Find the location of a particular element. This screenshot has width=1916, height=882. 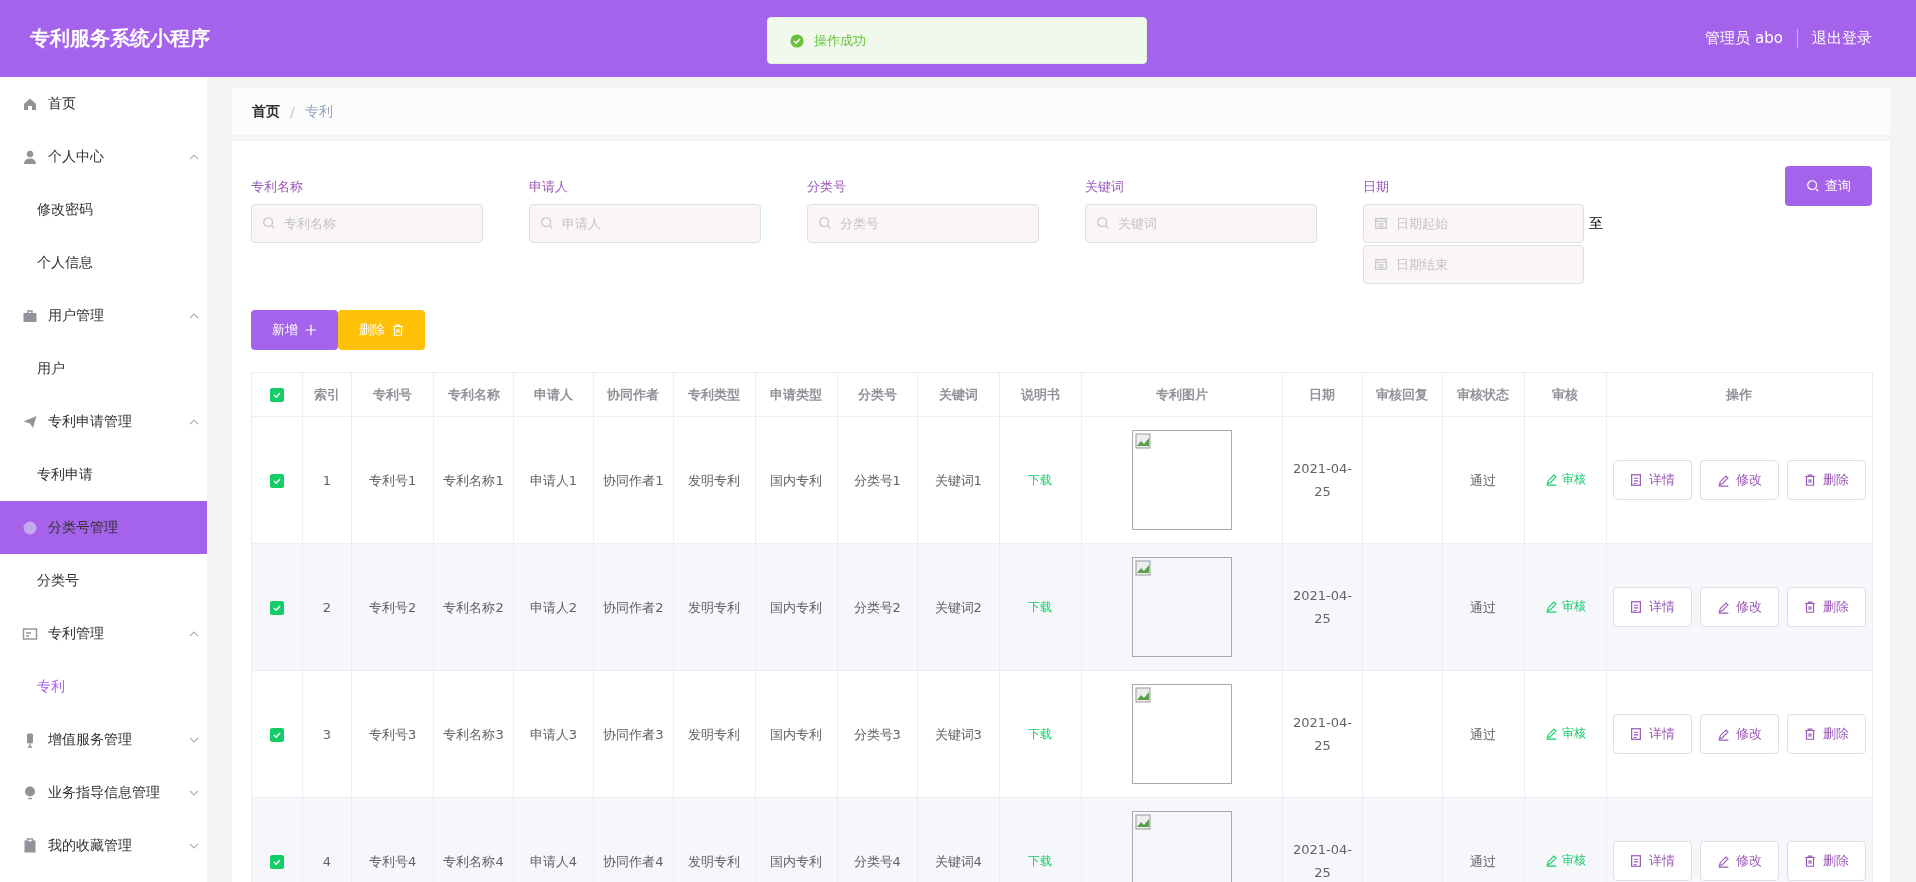

table-cell: 专利号4 is located at coordinates (393, 861).